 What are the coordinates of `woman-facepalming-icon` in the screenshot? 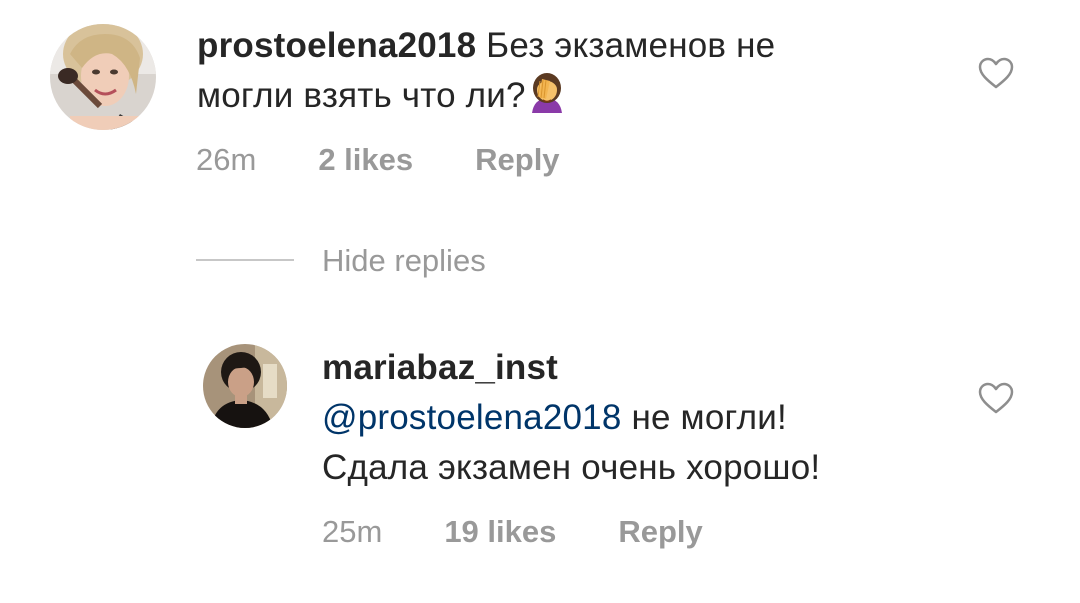 It's located at (547, 92).